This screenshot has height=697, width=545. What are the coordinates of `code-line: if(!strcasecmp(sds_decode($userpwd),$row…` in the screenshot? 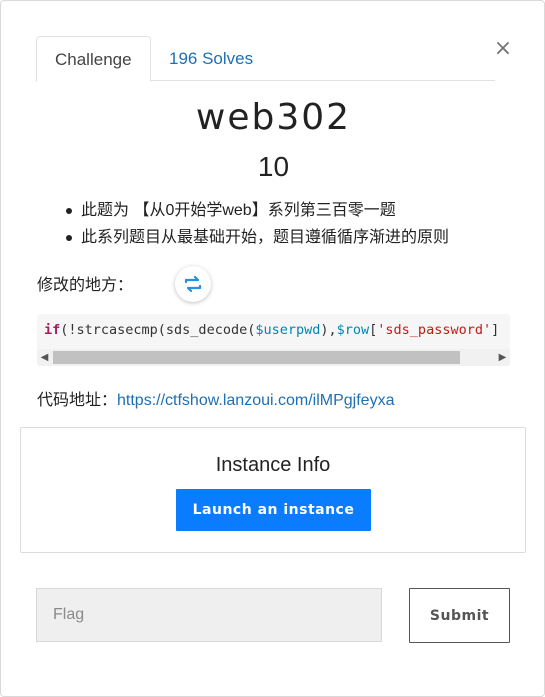 It's located at (271, 330).